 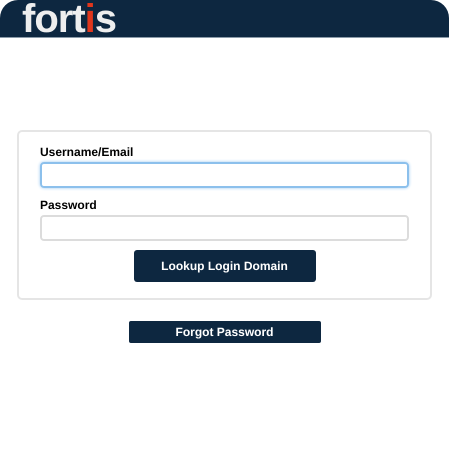 I want to click on field-label: Username/Email, so click(x=87, y=152).